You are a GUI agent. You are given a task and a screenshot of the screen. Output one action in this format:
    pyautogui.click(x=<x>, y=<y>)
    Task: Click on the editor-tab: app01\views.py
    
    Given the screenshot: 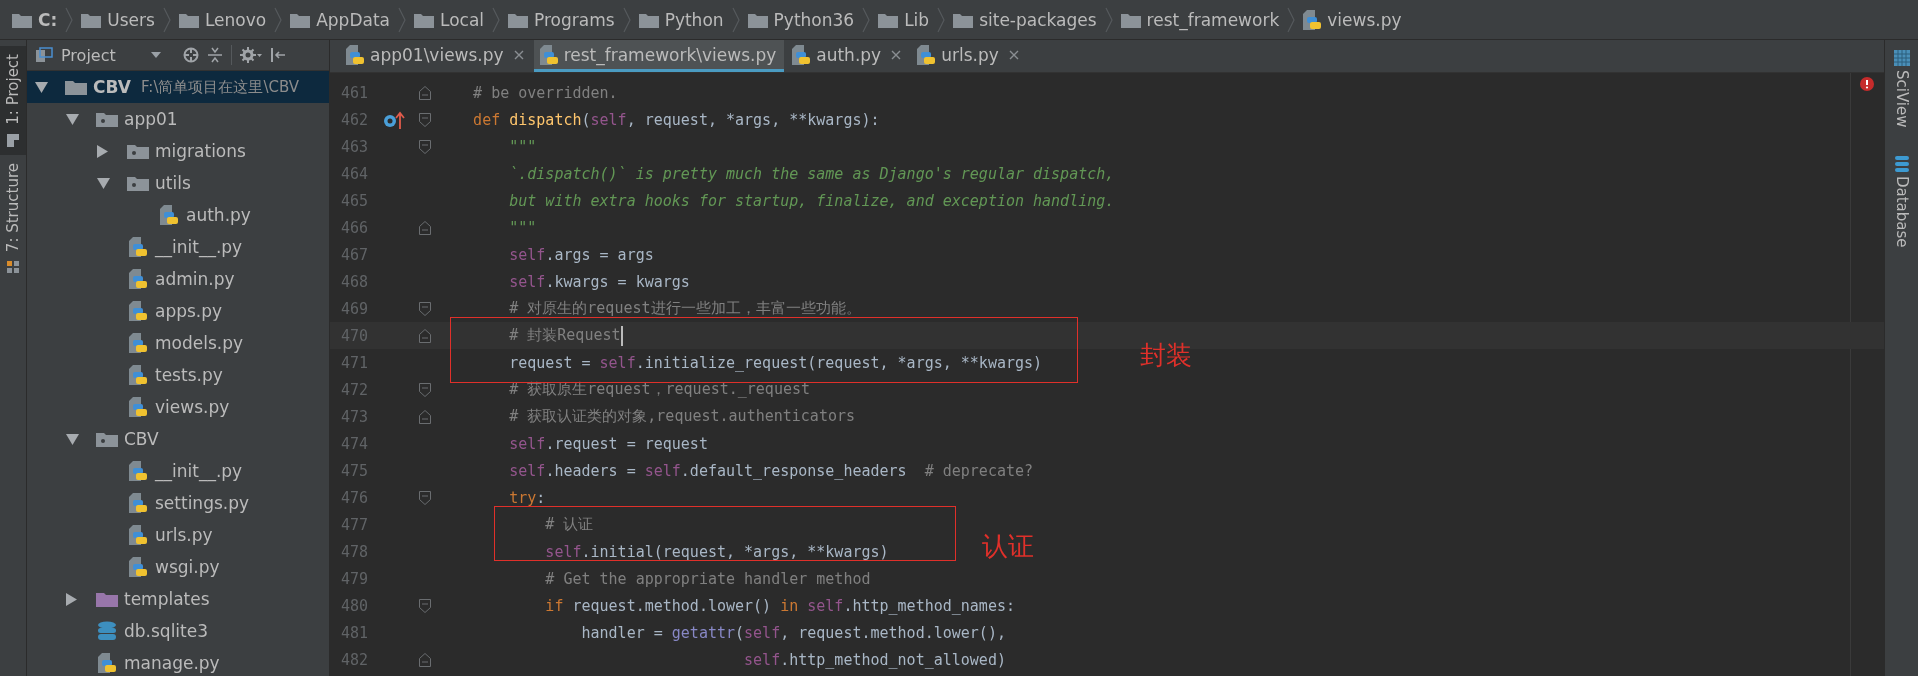 What is the action you would take?
    pyautogui.click(x=436, y=56)
    